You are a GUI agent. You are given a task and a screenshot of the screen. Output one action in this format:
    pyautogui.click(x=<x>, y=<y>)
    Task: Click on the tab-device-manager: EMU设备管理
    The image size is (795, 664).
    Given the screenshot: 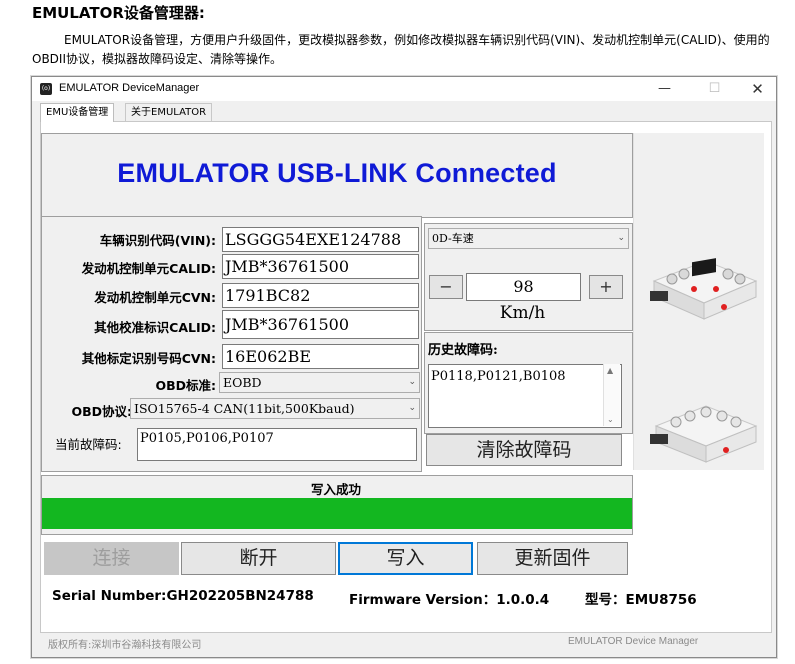 What is the action you would take?
    pyautogui.click(x=77, y=112)
    